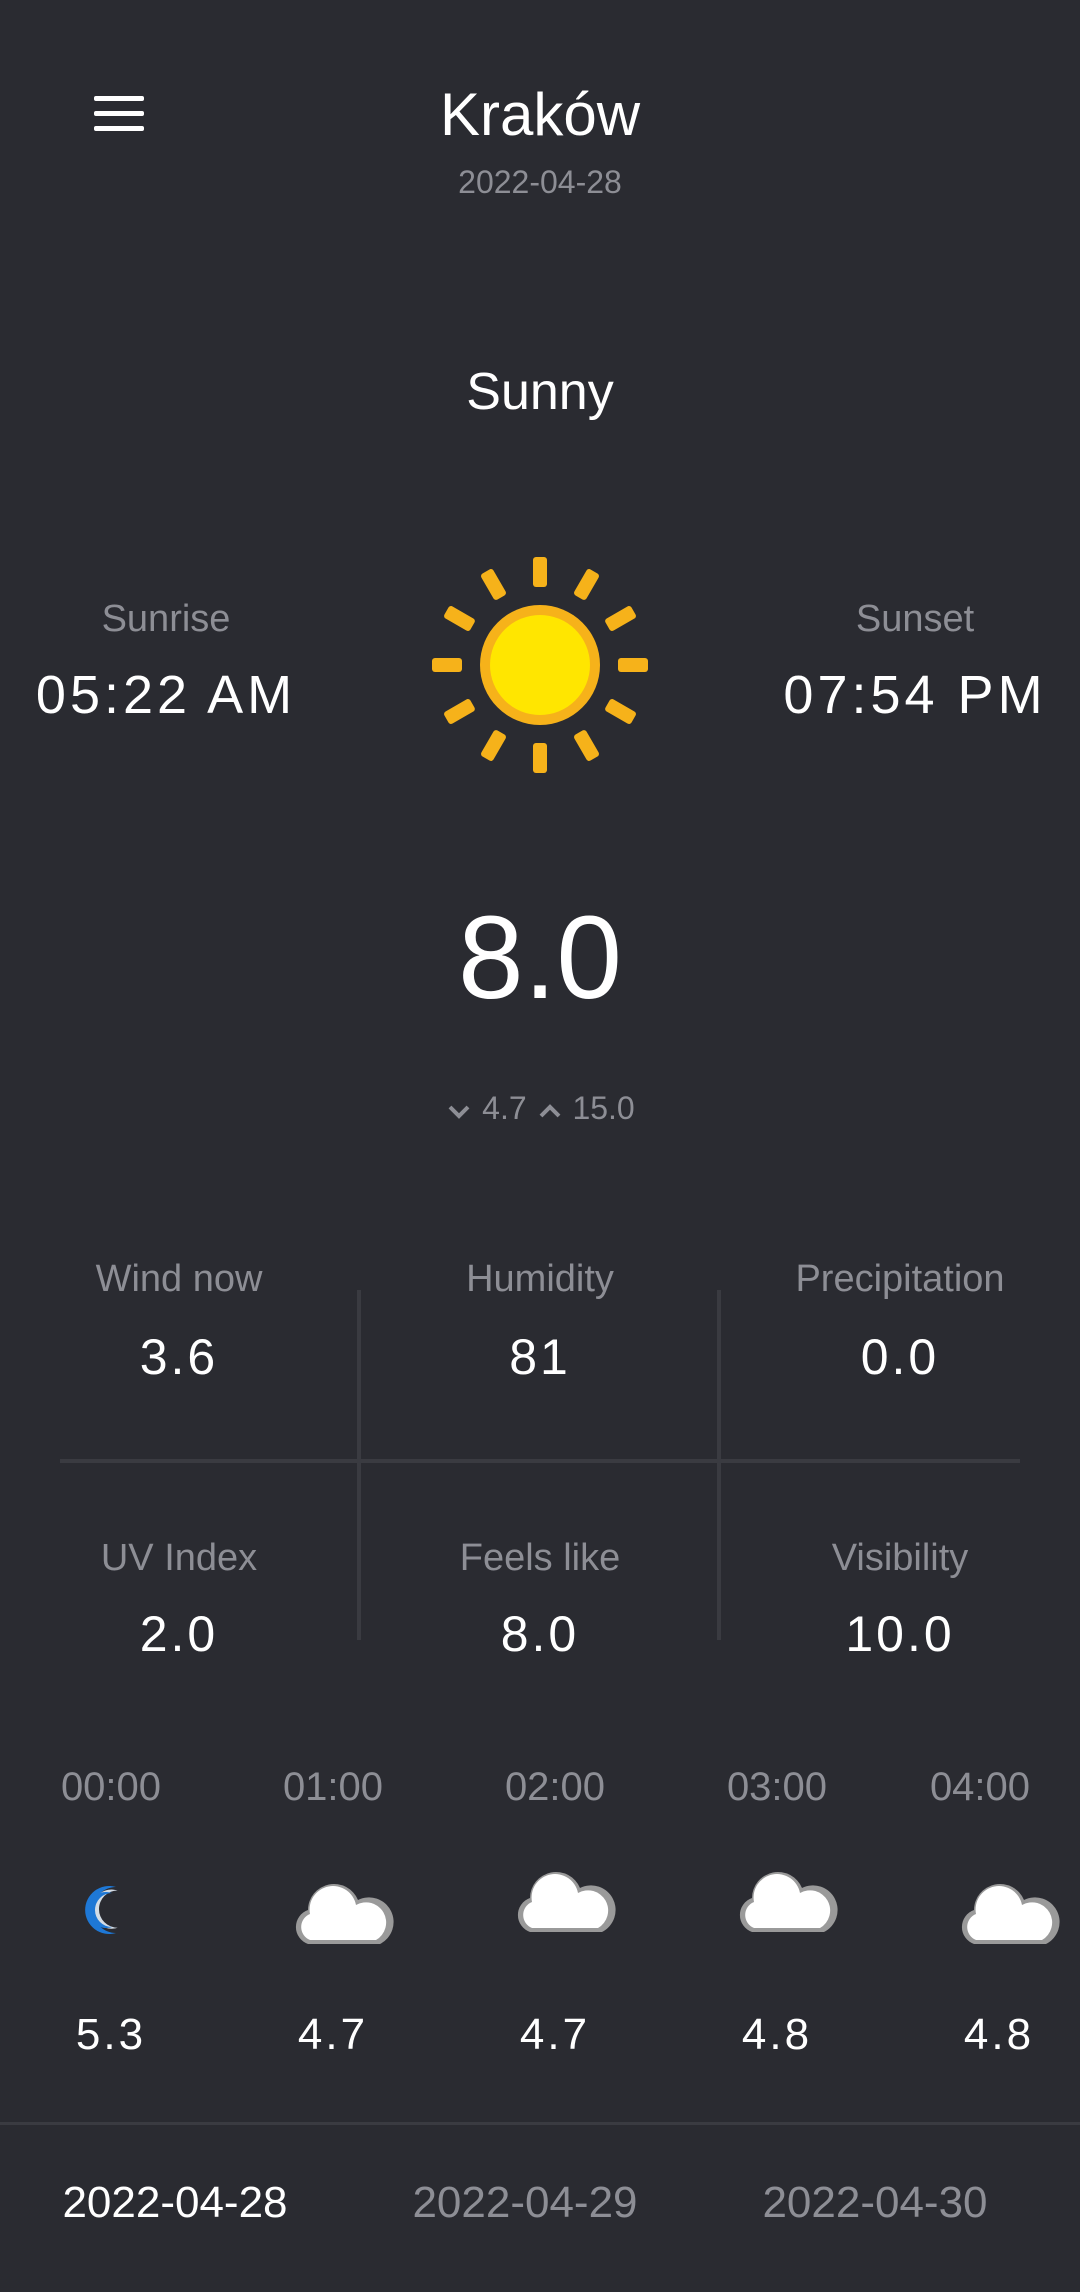 This screenshot has width=1080, height=2292. I want to click on sunset-label: Sunset, so click(915, 619).